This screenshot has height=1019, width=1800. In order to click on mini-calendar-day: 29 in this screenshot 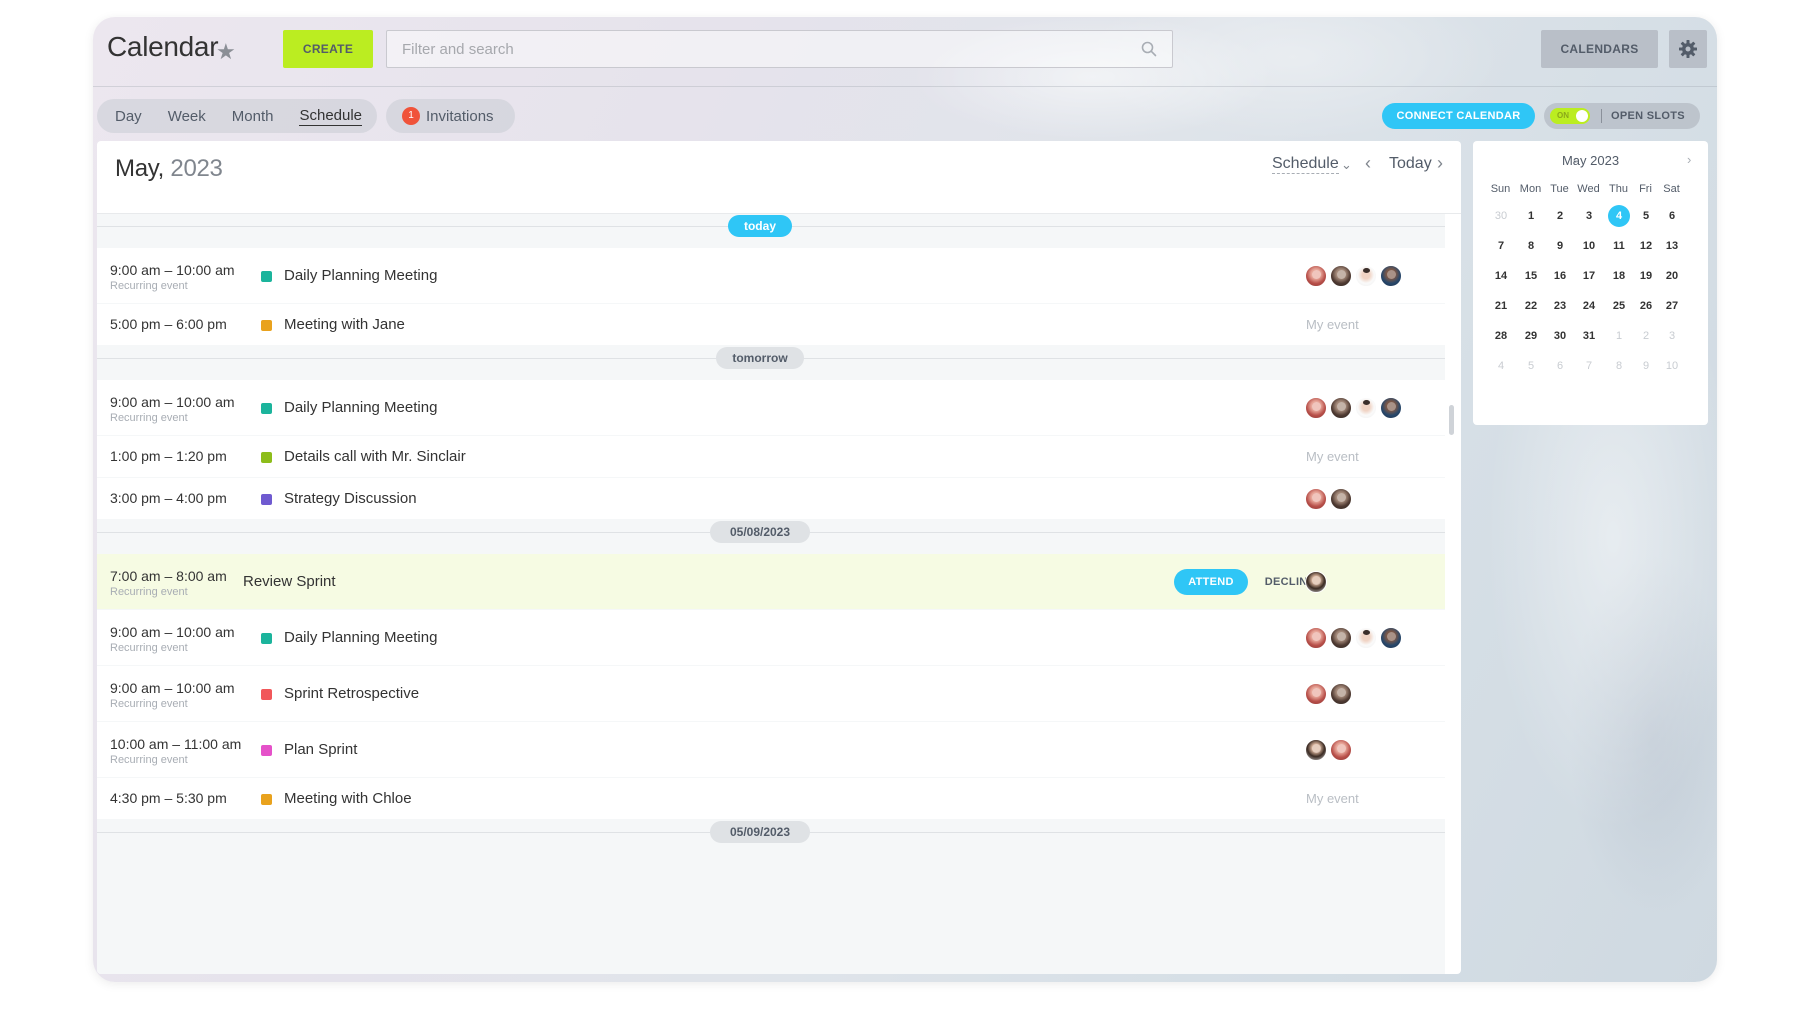, I will do `click(1531, 336)`.